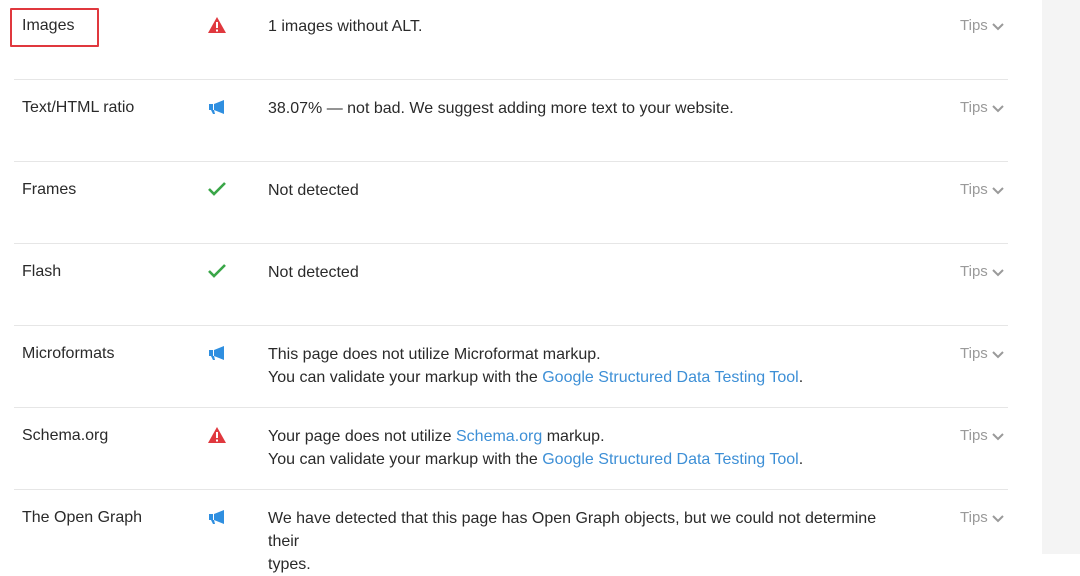  Describe the element at coordinates (362, 436) in the screenshot. I see `message-line-1-prefix: Your page does not utilize` at that location.